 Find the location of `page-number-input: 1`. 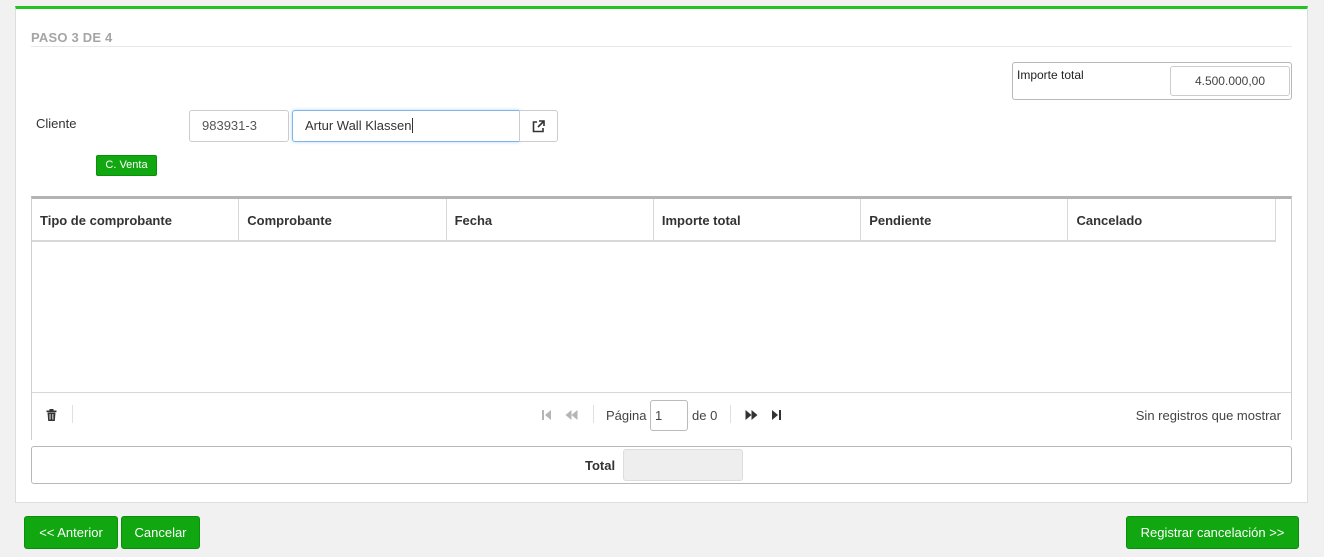

page-number-input: 1 is located at coordinates (669, 415).